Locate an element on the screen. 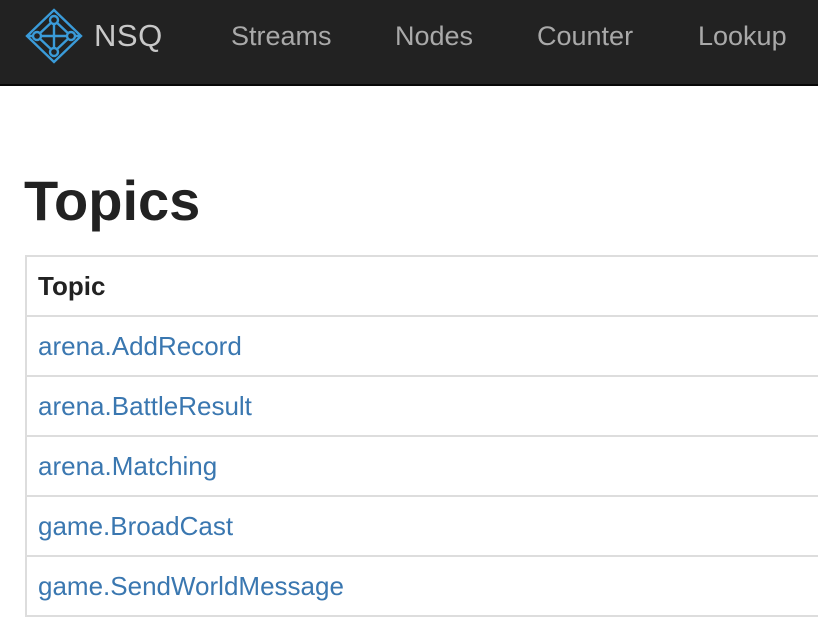 The height and width of the screenshot is (626, 818). brand-name: NSQ is located at coordinates (128, 35).